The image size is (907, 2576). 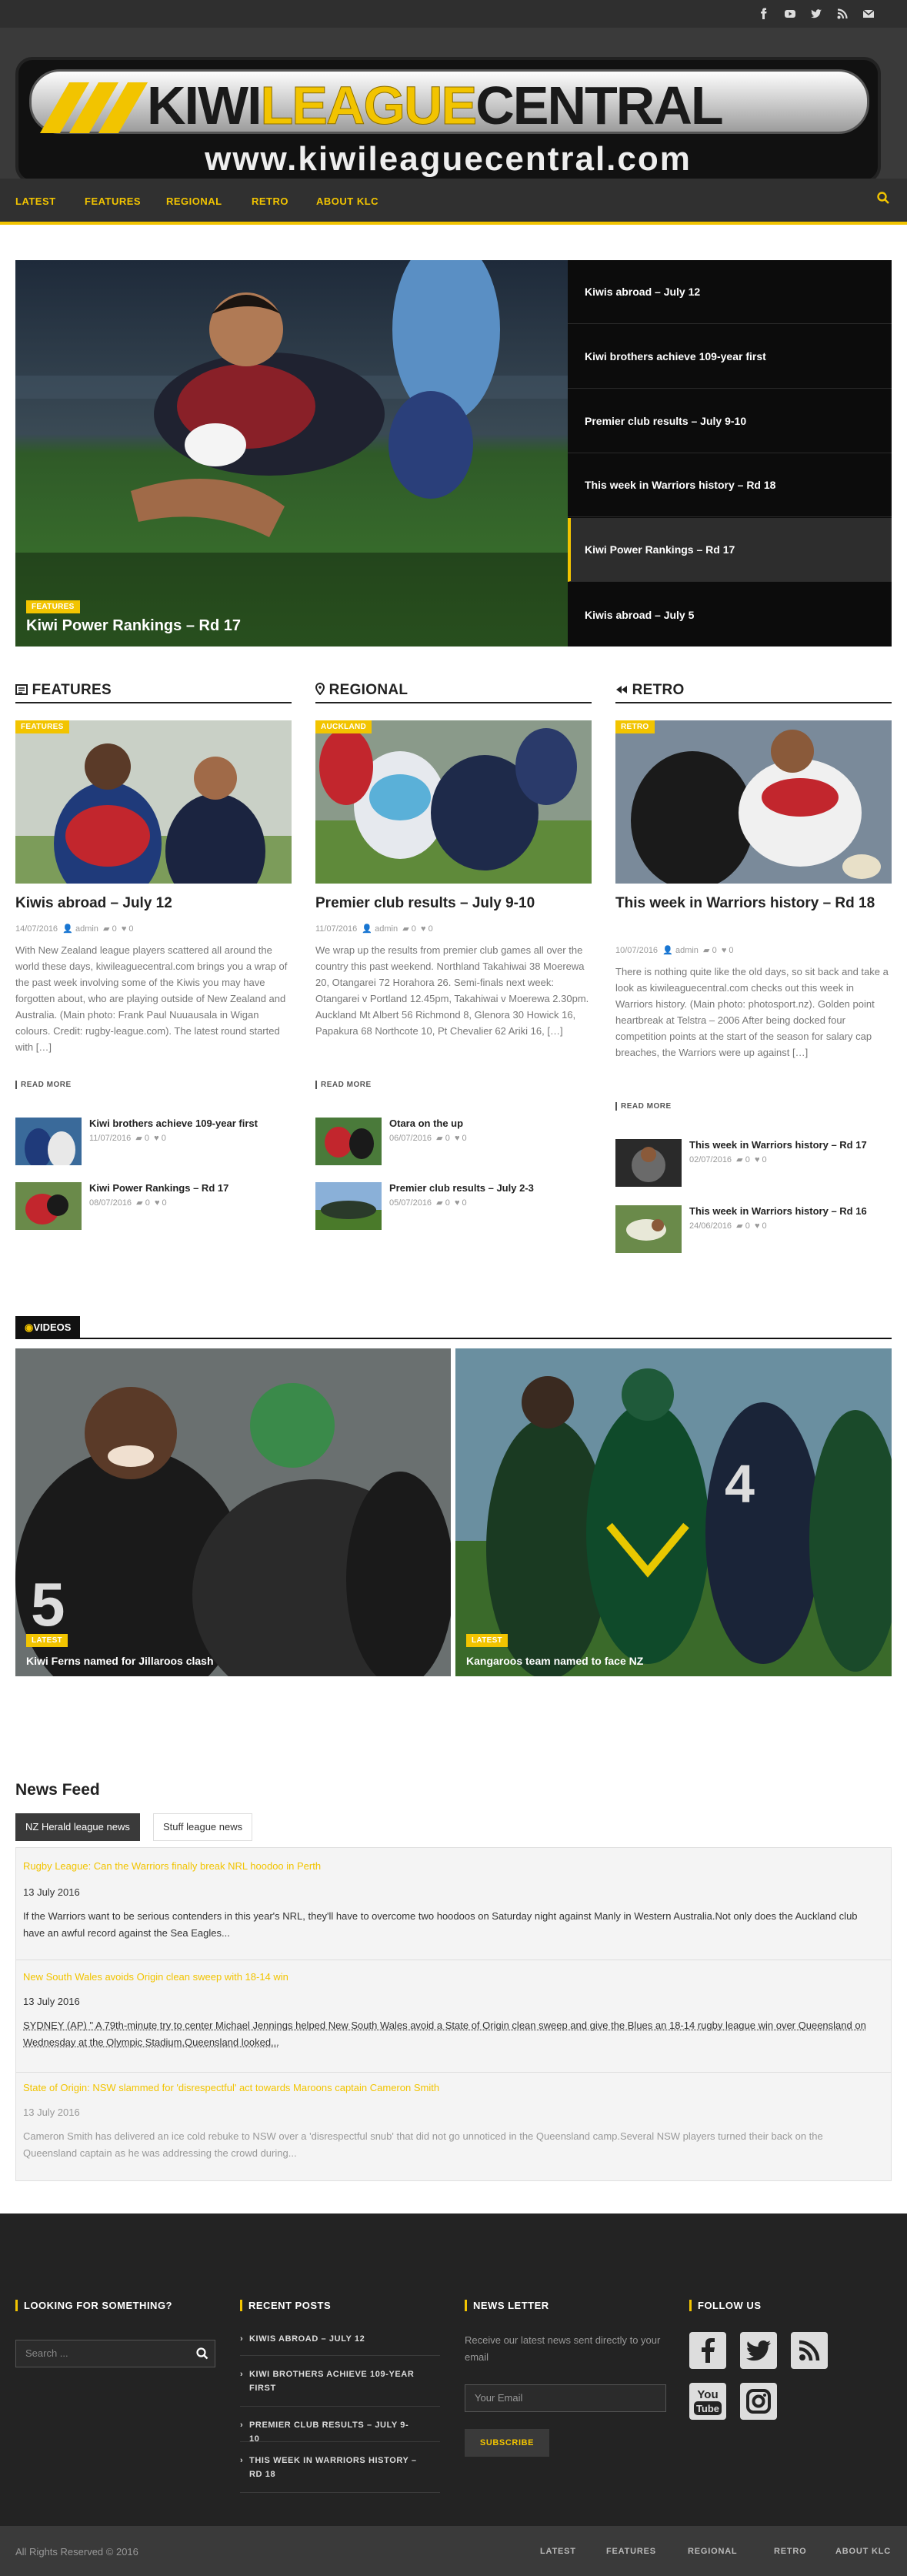 What do you see at coordinates (712, 2551) in the screenshot?
I see `footer-nav-regional: REGIONAL` at bounding box center [712, 2551].